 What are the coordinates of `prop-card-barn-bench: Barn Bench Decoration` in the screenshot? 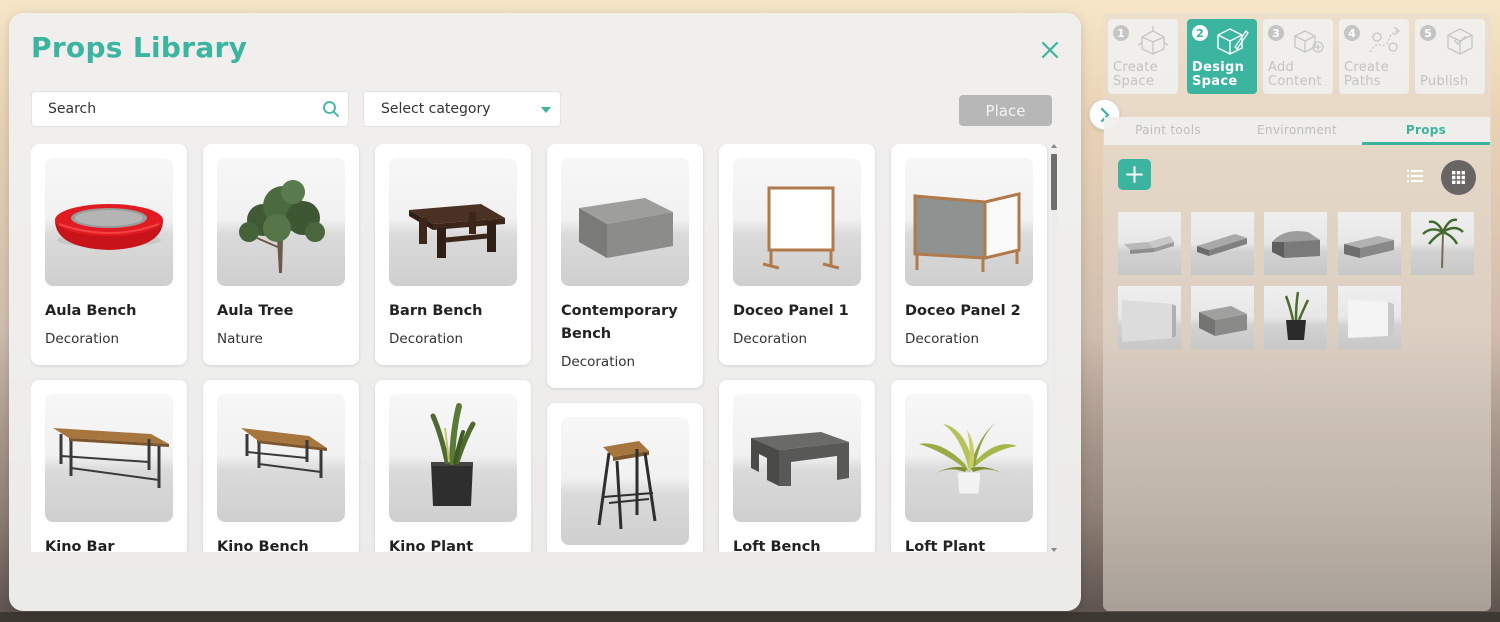 It's located at (453, 254).